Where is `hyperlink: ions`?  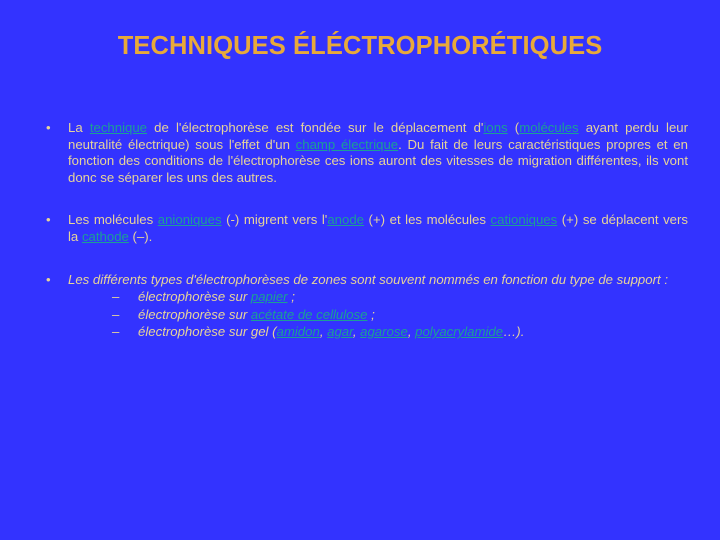
hyperlink: ions is located at coordinates (495, 127).